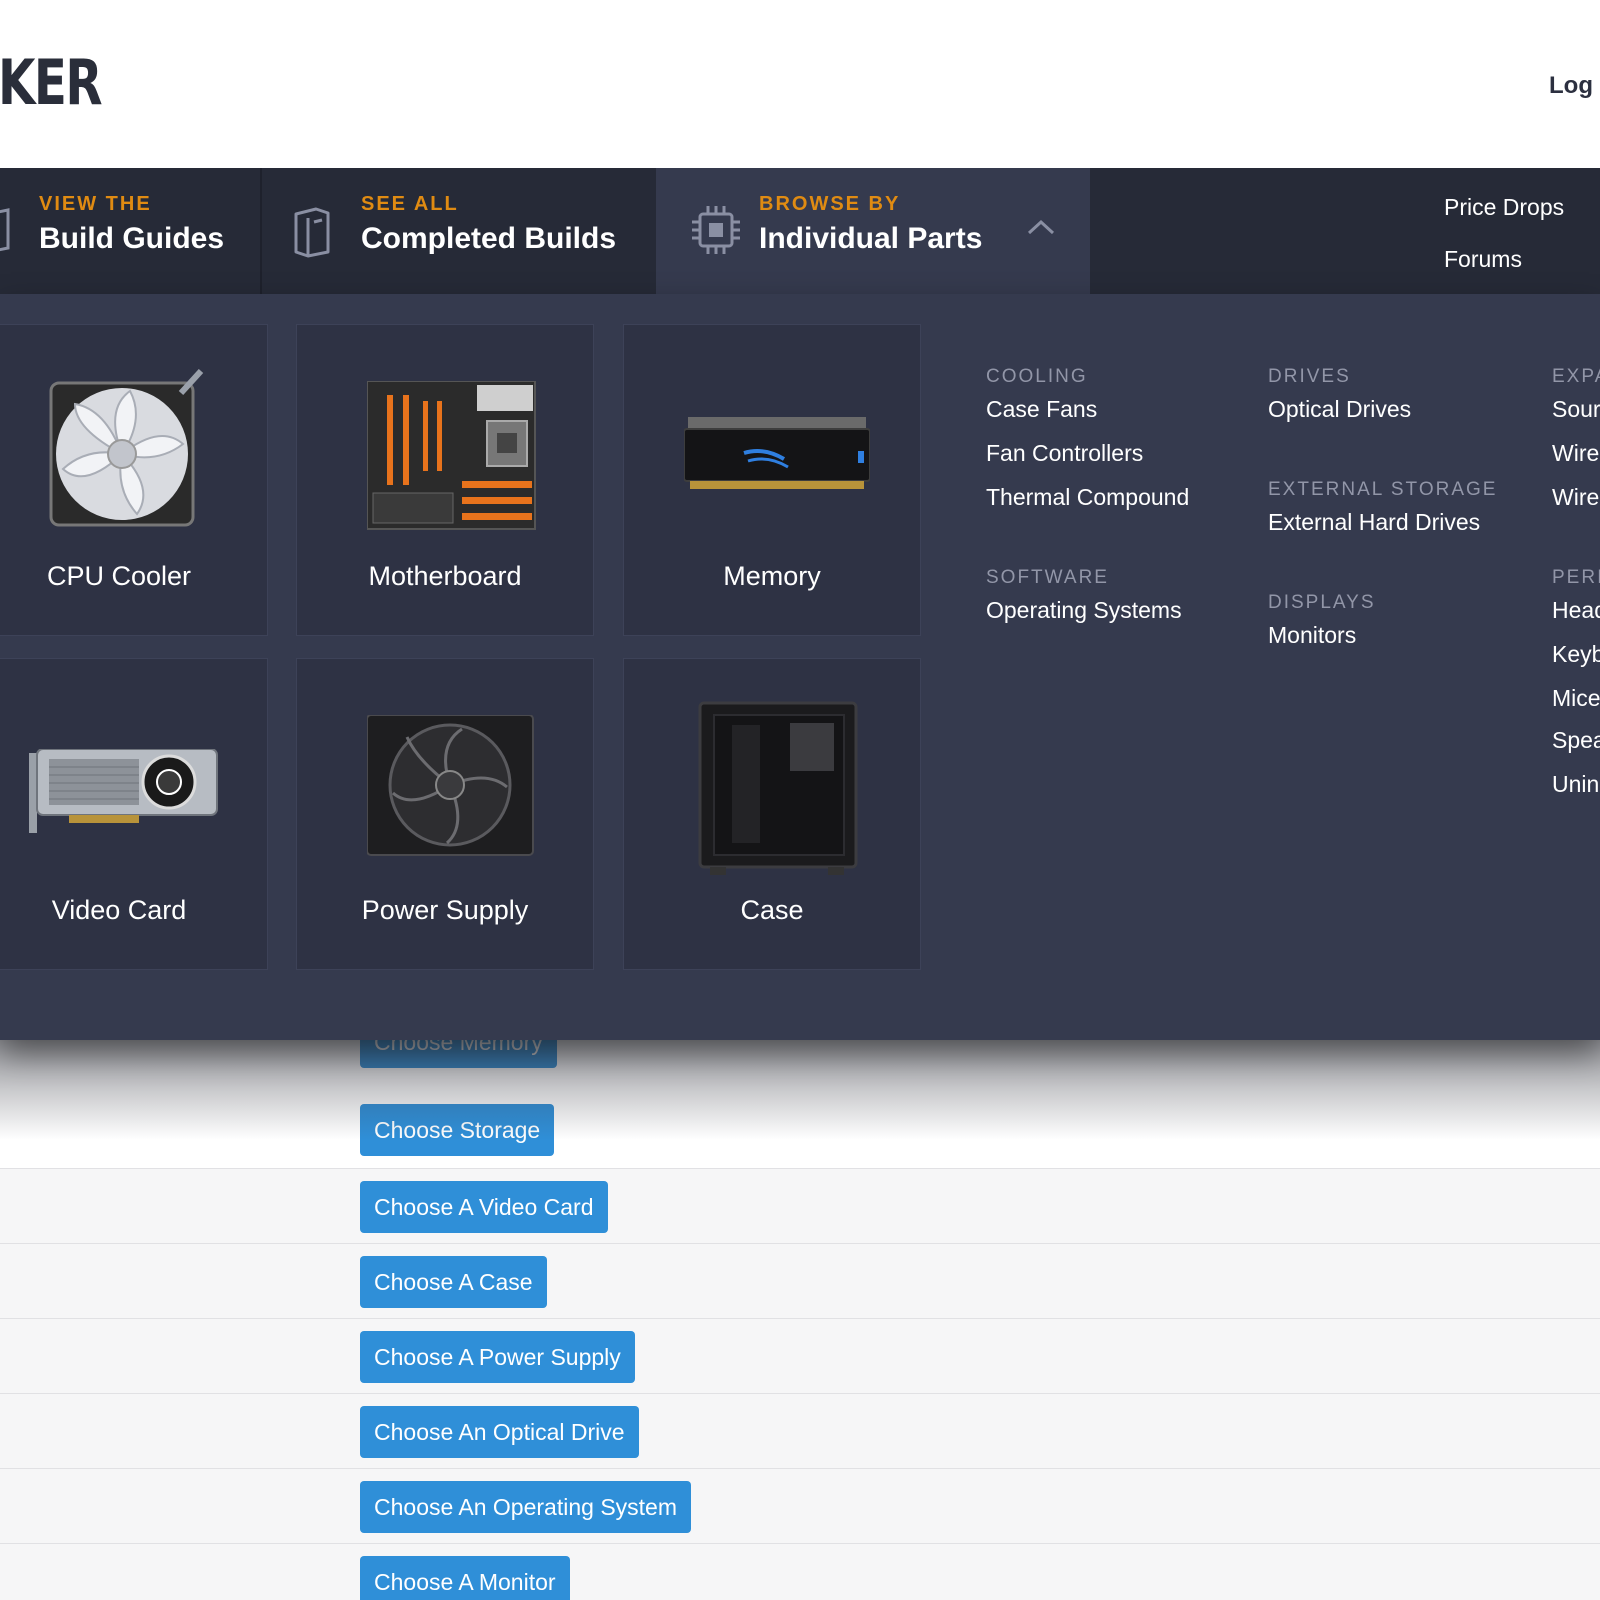 The image size is (1600, 1600). Describe the element at coordinates (445, 910) in the screenshot. I see `part-card-label: Power Supply` at that location.